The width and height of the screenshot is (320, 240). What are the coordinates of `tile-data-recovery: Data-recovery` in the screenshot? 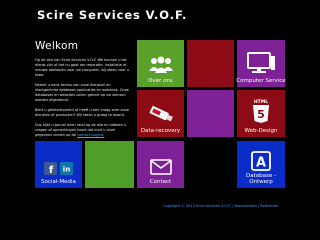 It's located at (160, 113).